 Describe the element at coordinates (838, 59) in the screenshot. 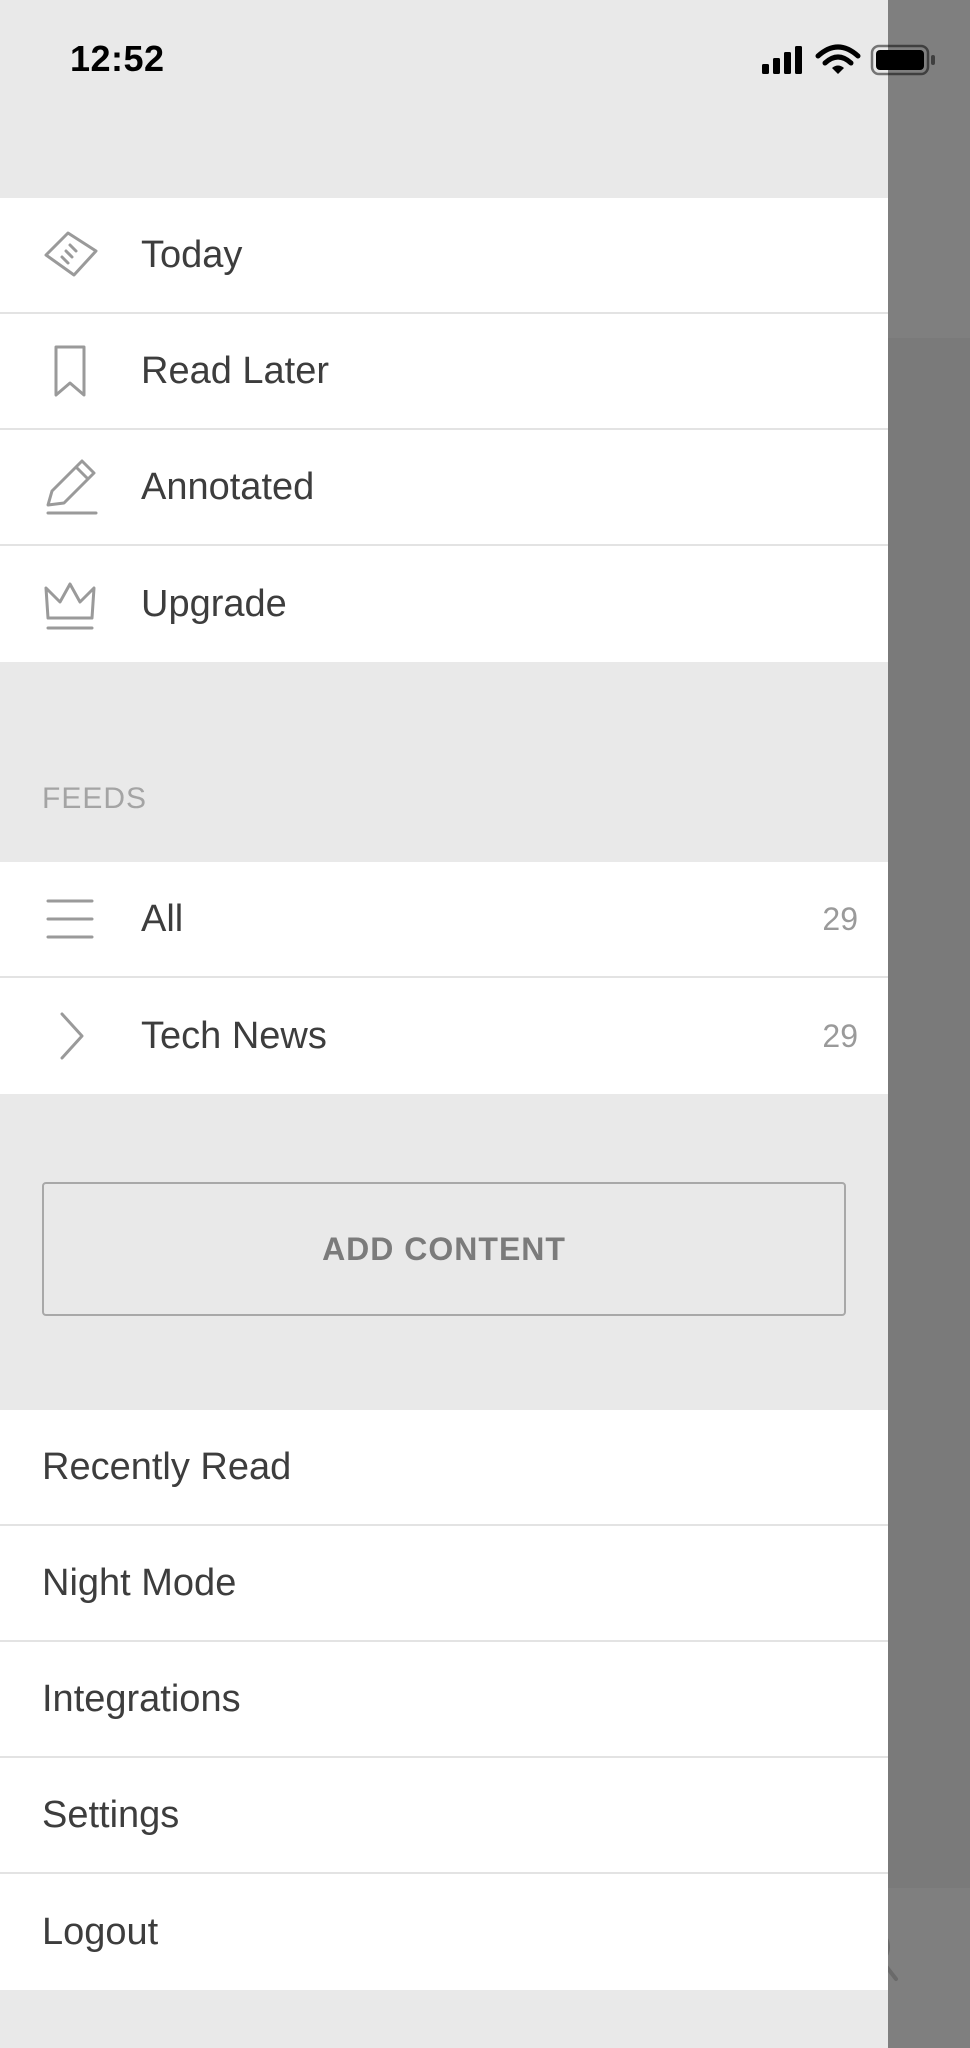

I see `wifi-icon` at that location.